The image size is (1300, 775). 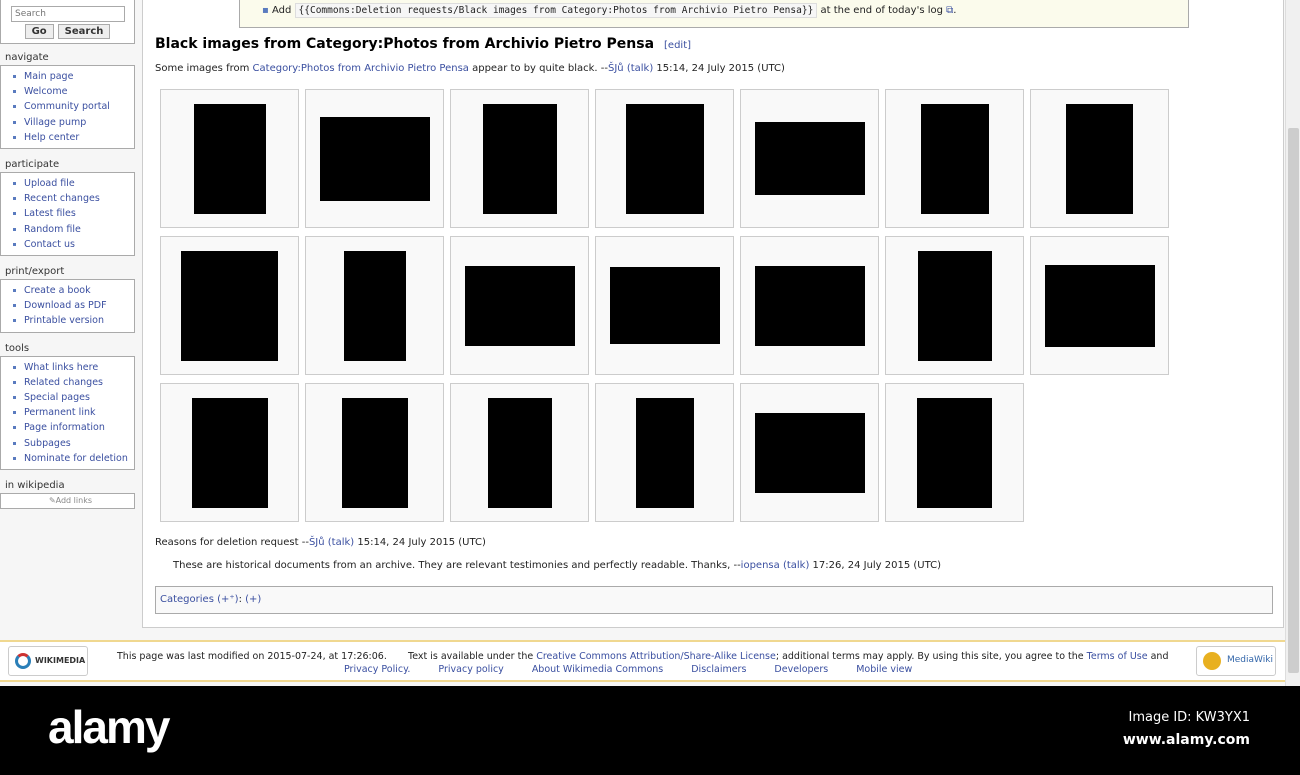 What do you see at coordinates (72, 412) in the screenshot?
I see `sidebar-item-permanent-link: Permanent link` at bounding box center [72, 412].